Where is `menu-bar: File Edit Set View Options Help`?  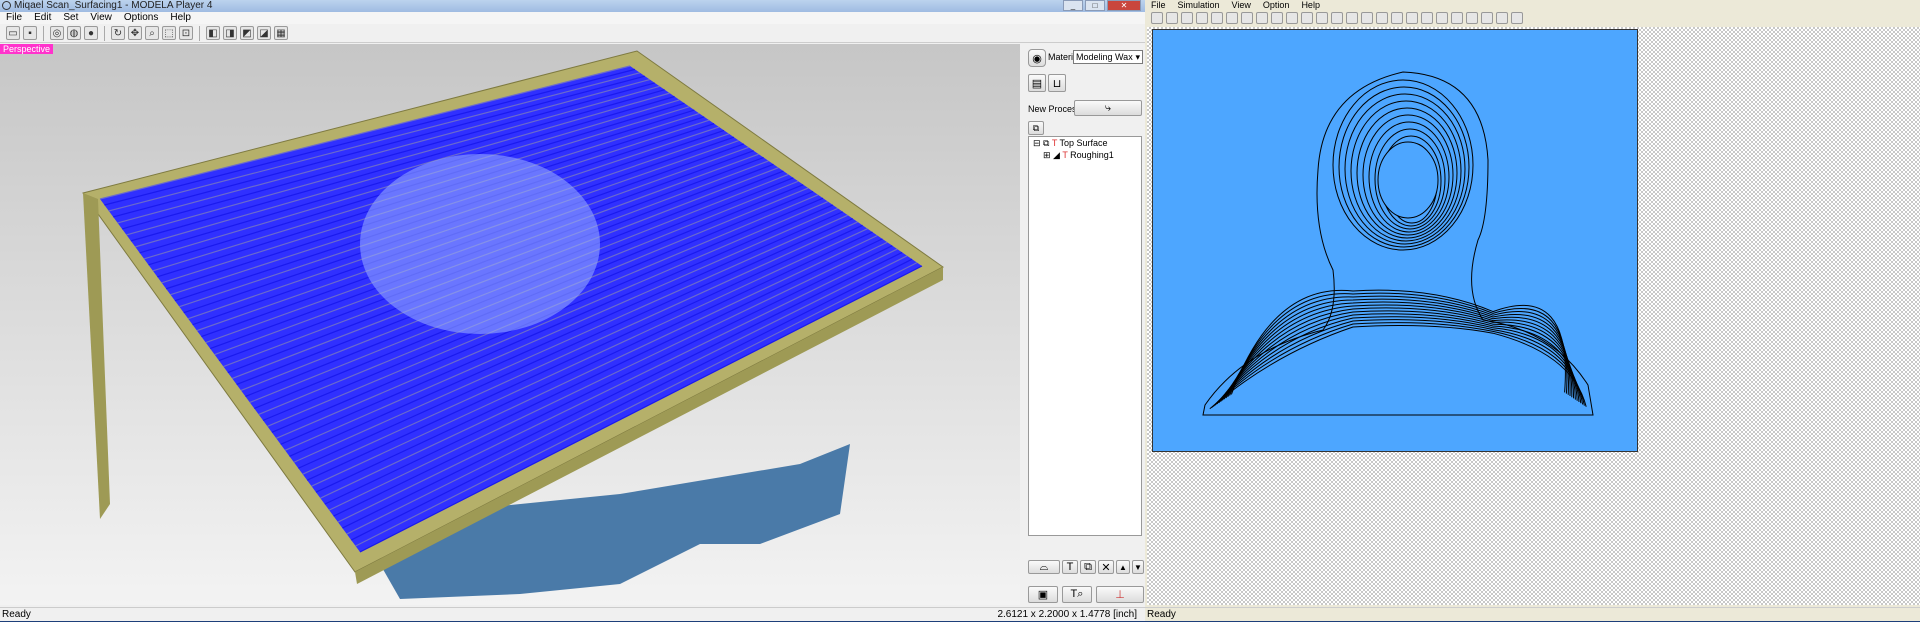 menu-bar: File Edit Set View Options Help is located at coordinates (572, 18).